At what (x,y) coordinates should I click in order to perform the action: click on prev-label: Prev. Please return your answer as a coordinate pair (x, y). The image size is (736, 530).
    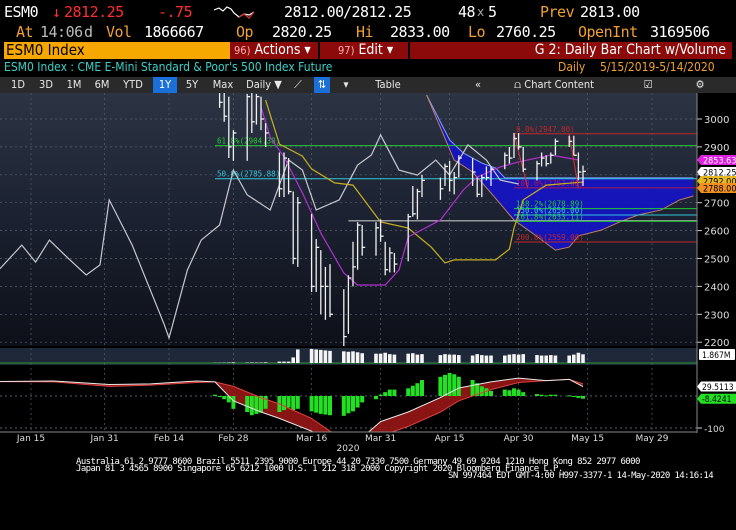
    Looking at the image, I should click on (557, 12).